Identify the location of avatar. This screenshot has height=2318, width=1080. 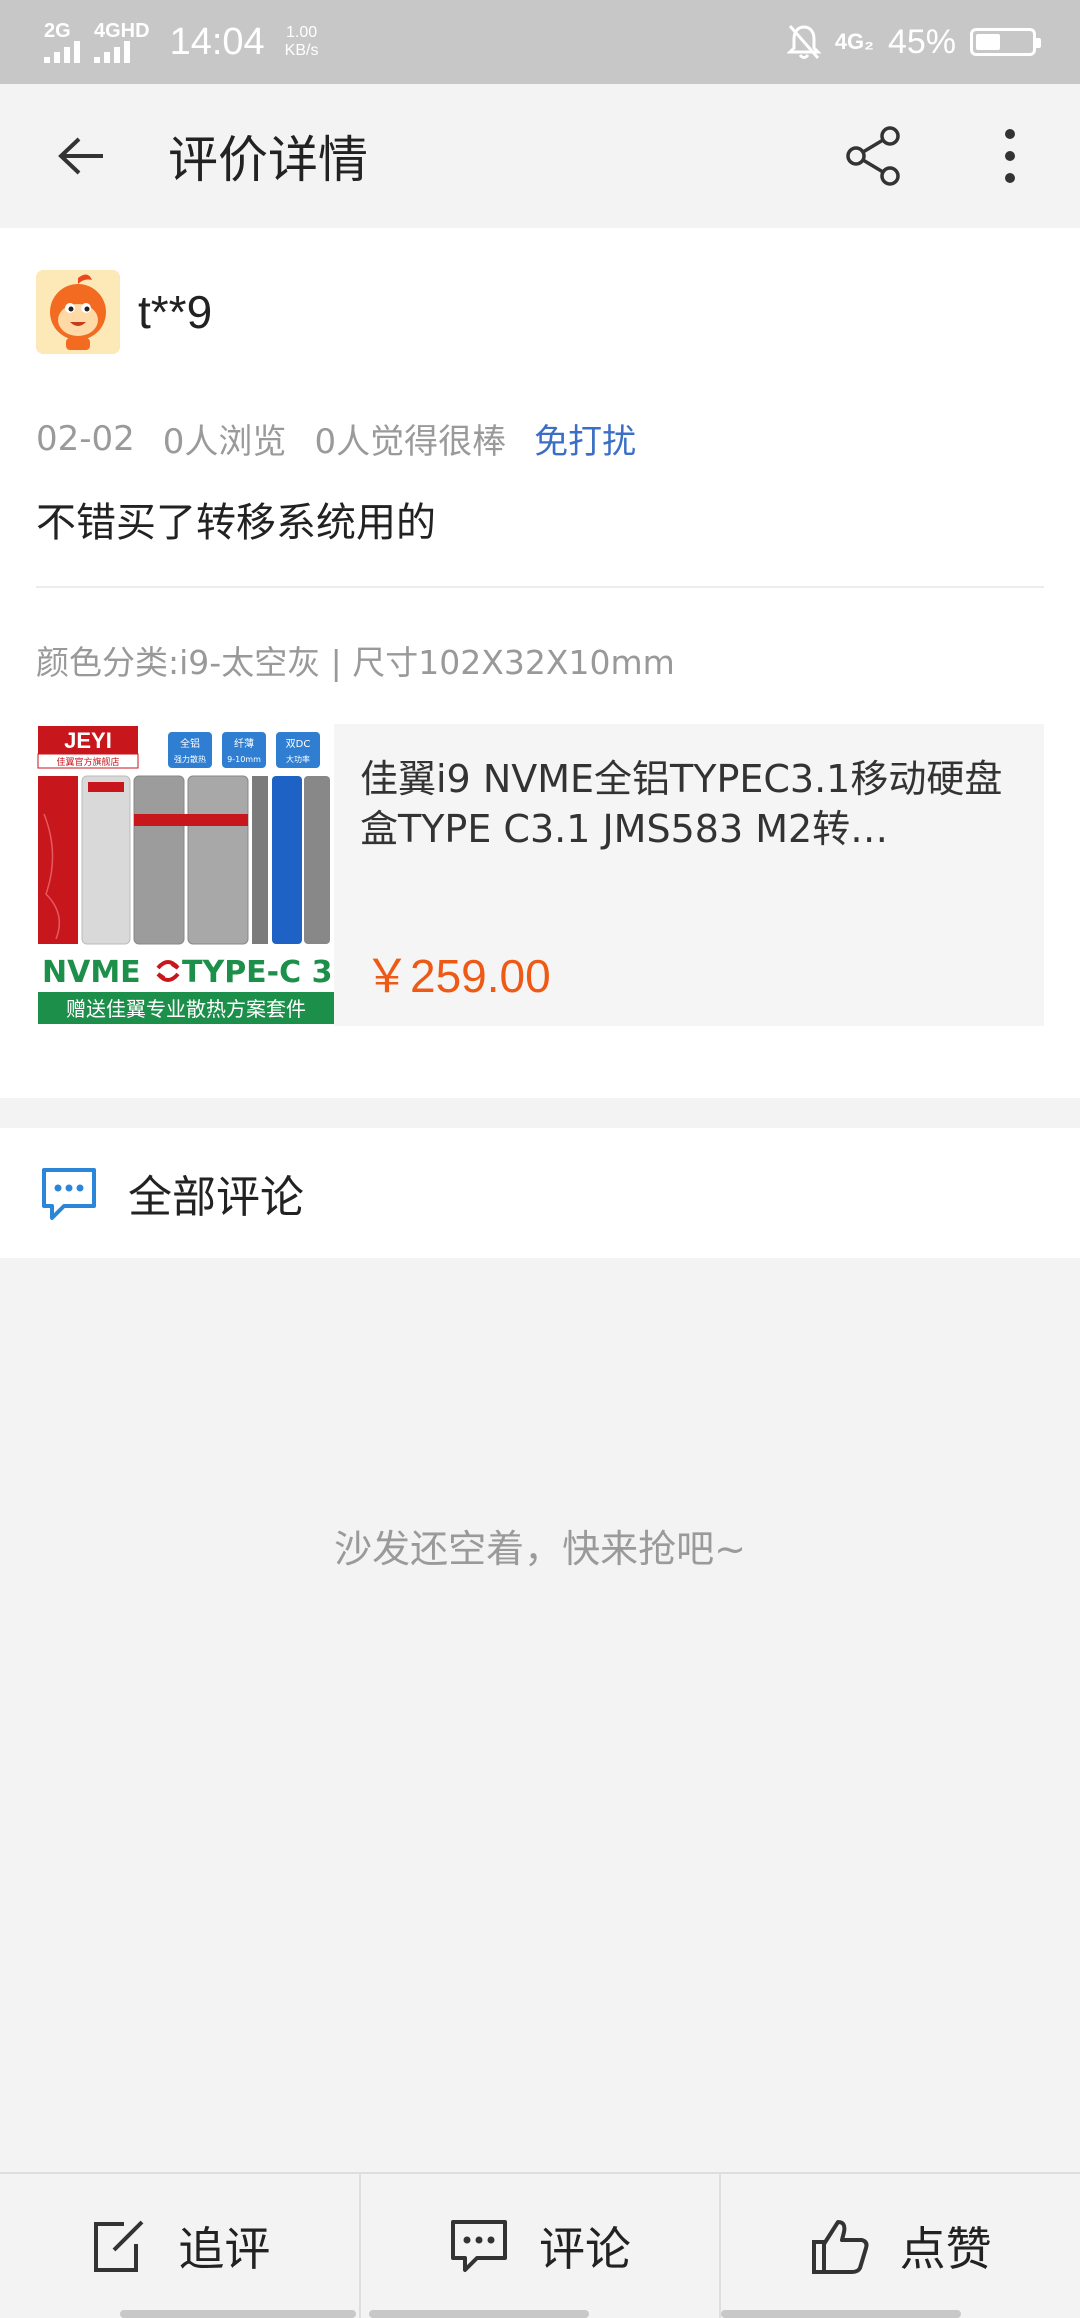
(78, 312).